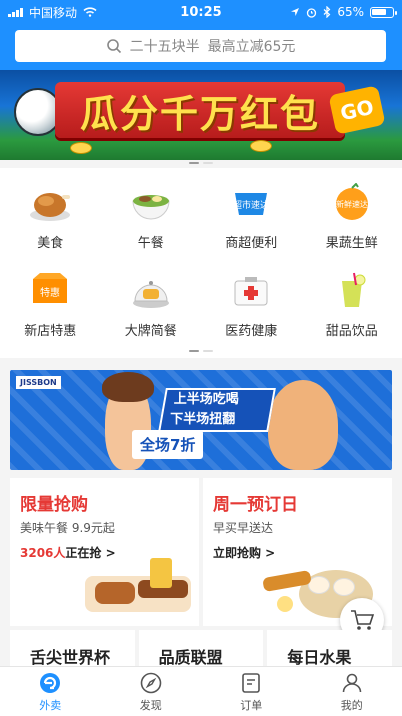  Describe the element at coordinates (201, 351) in the screenshot. I see `category-pager` at that location.